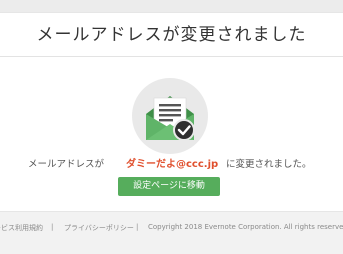  I want to click on mail-check-icon, so click(170, 116).